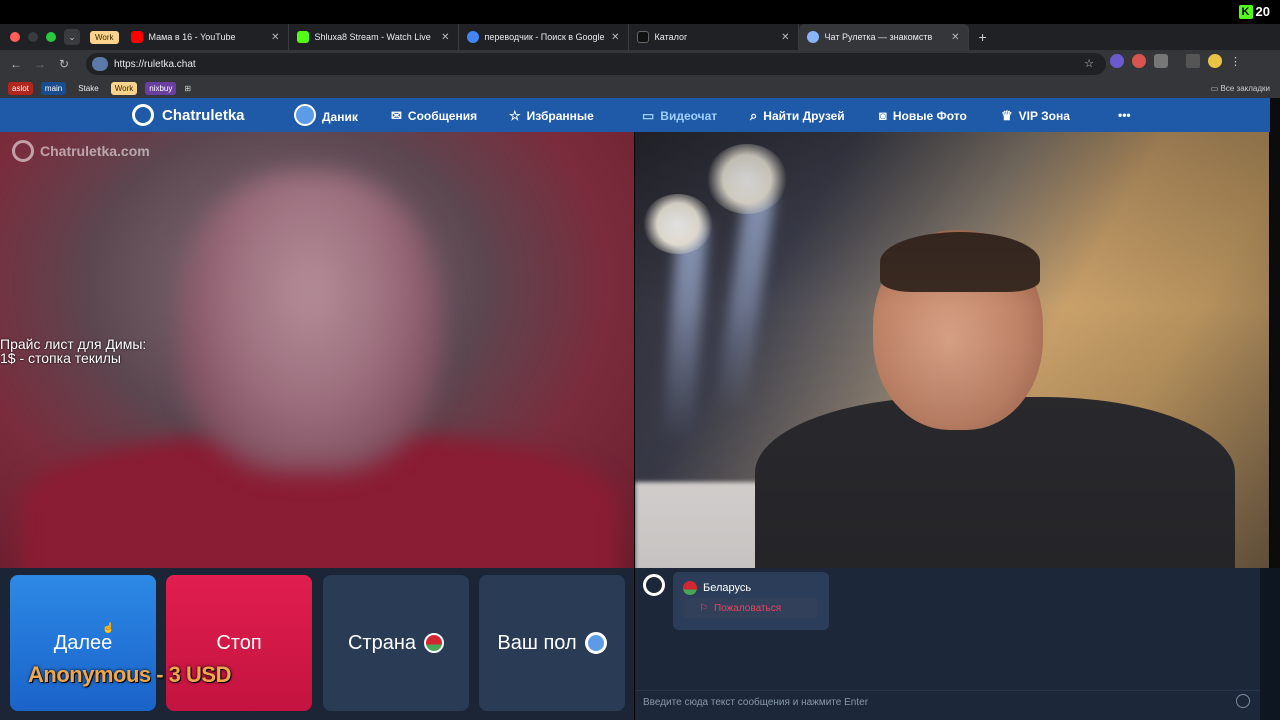 The width and height of the screenshot is (1280, 720). I want to click on nav-profile: Даник, so click(326, 115).